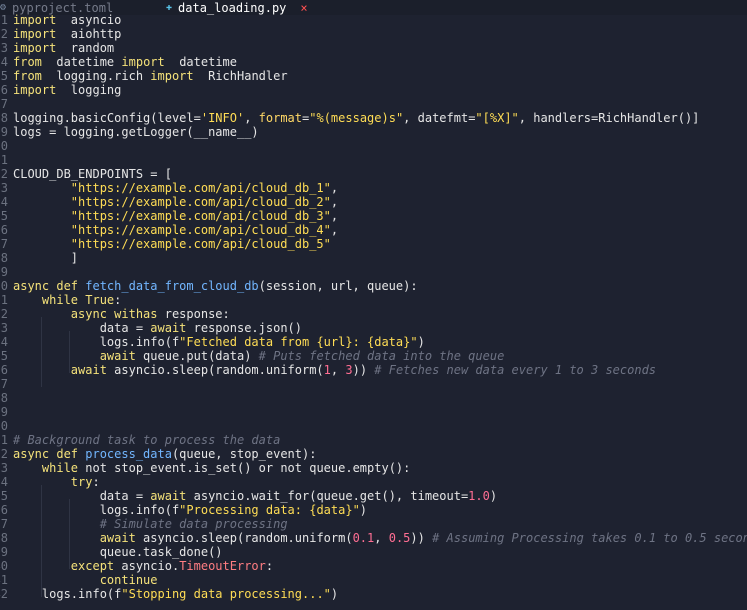  I want to click on code-token: "https://example.com/api/cloud_db_3", so click(200, 216).